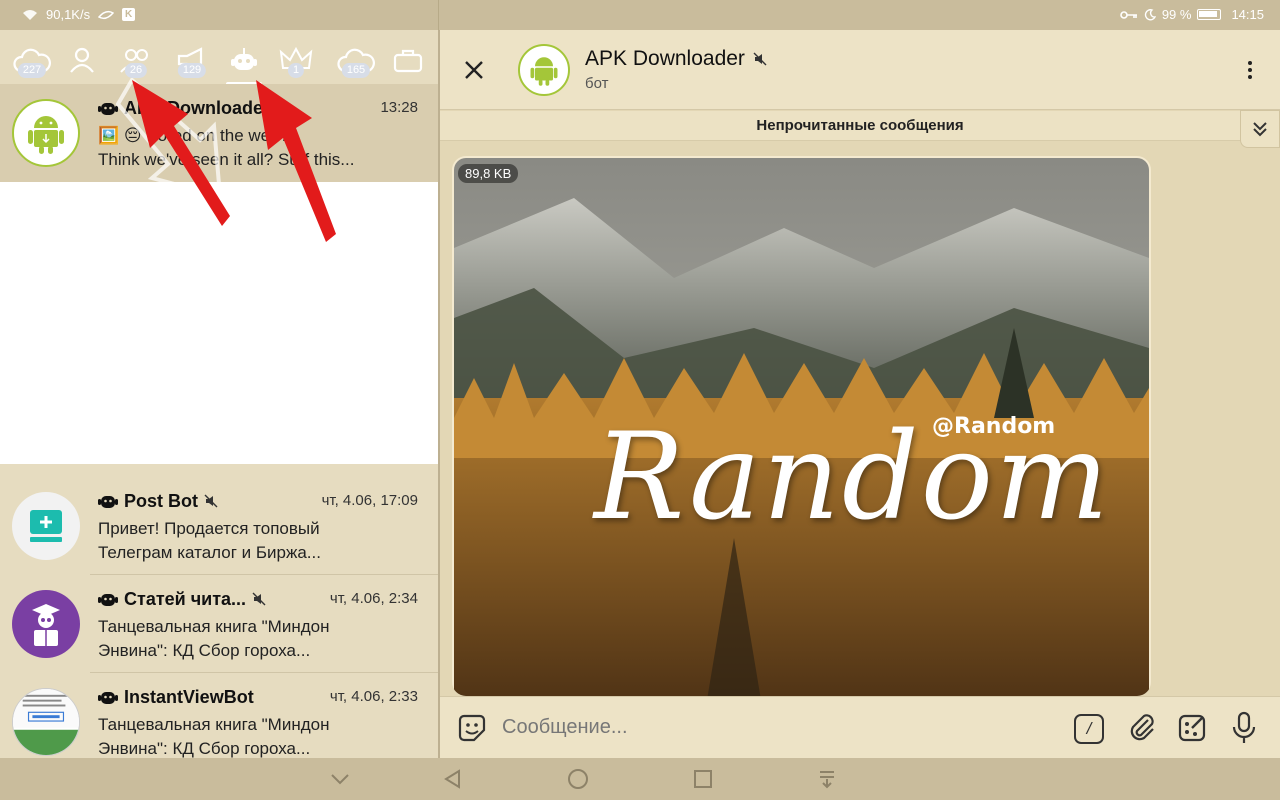  Describe the element at coordinates (399, 107) in the screenshot. I see `chat-time: 13:28` at that location.